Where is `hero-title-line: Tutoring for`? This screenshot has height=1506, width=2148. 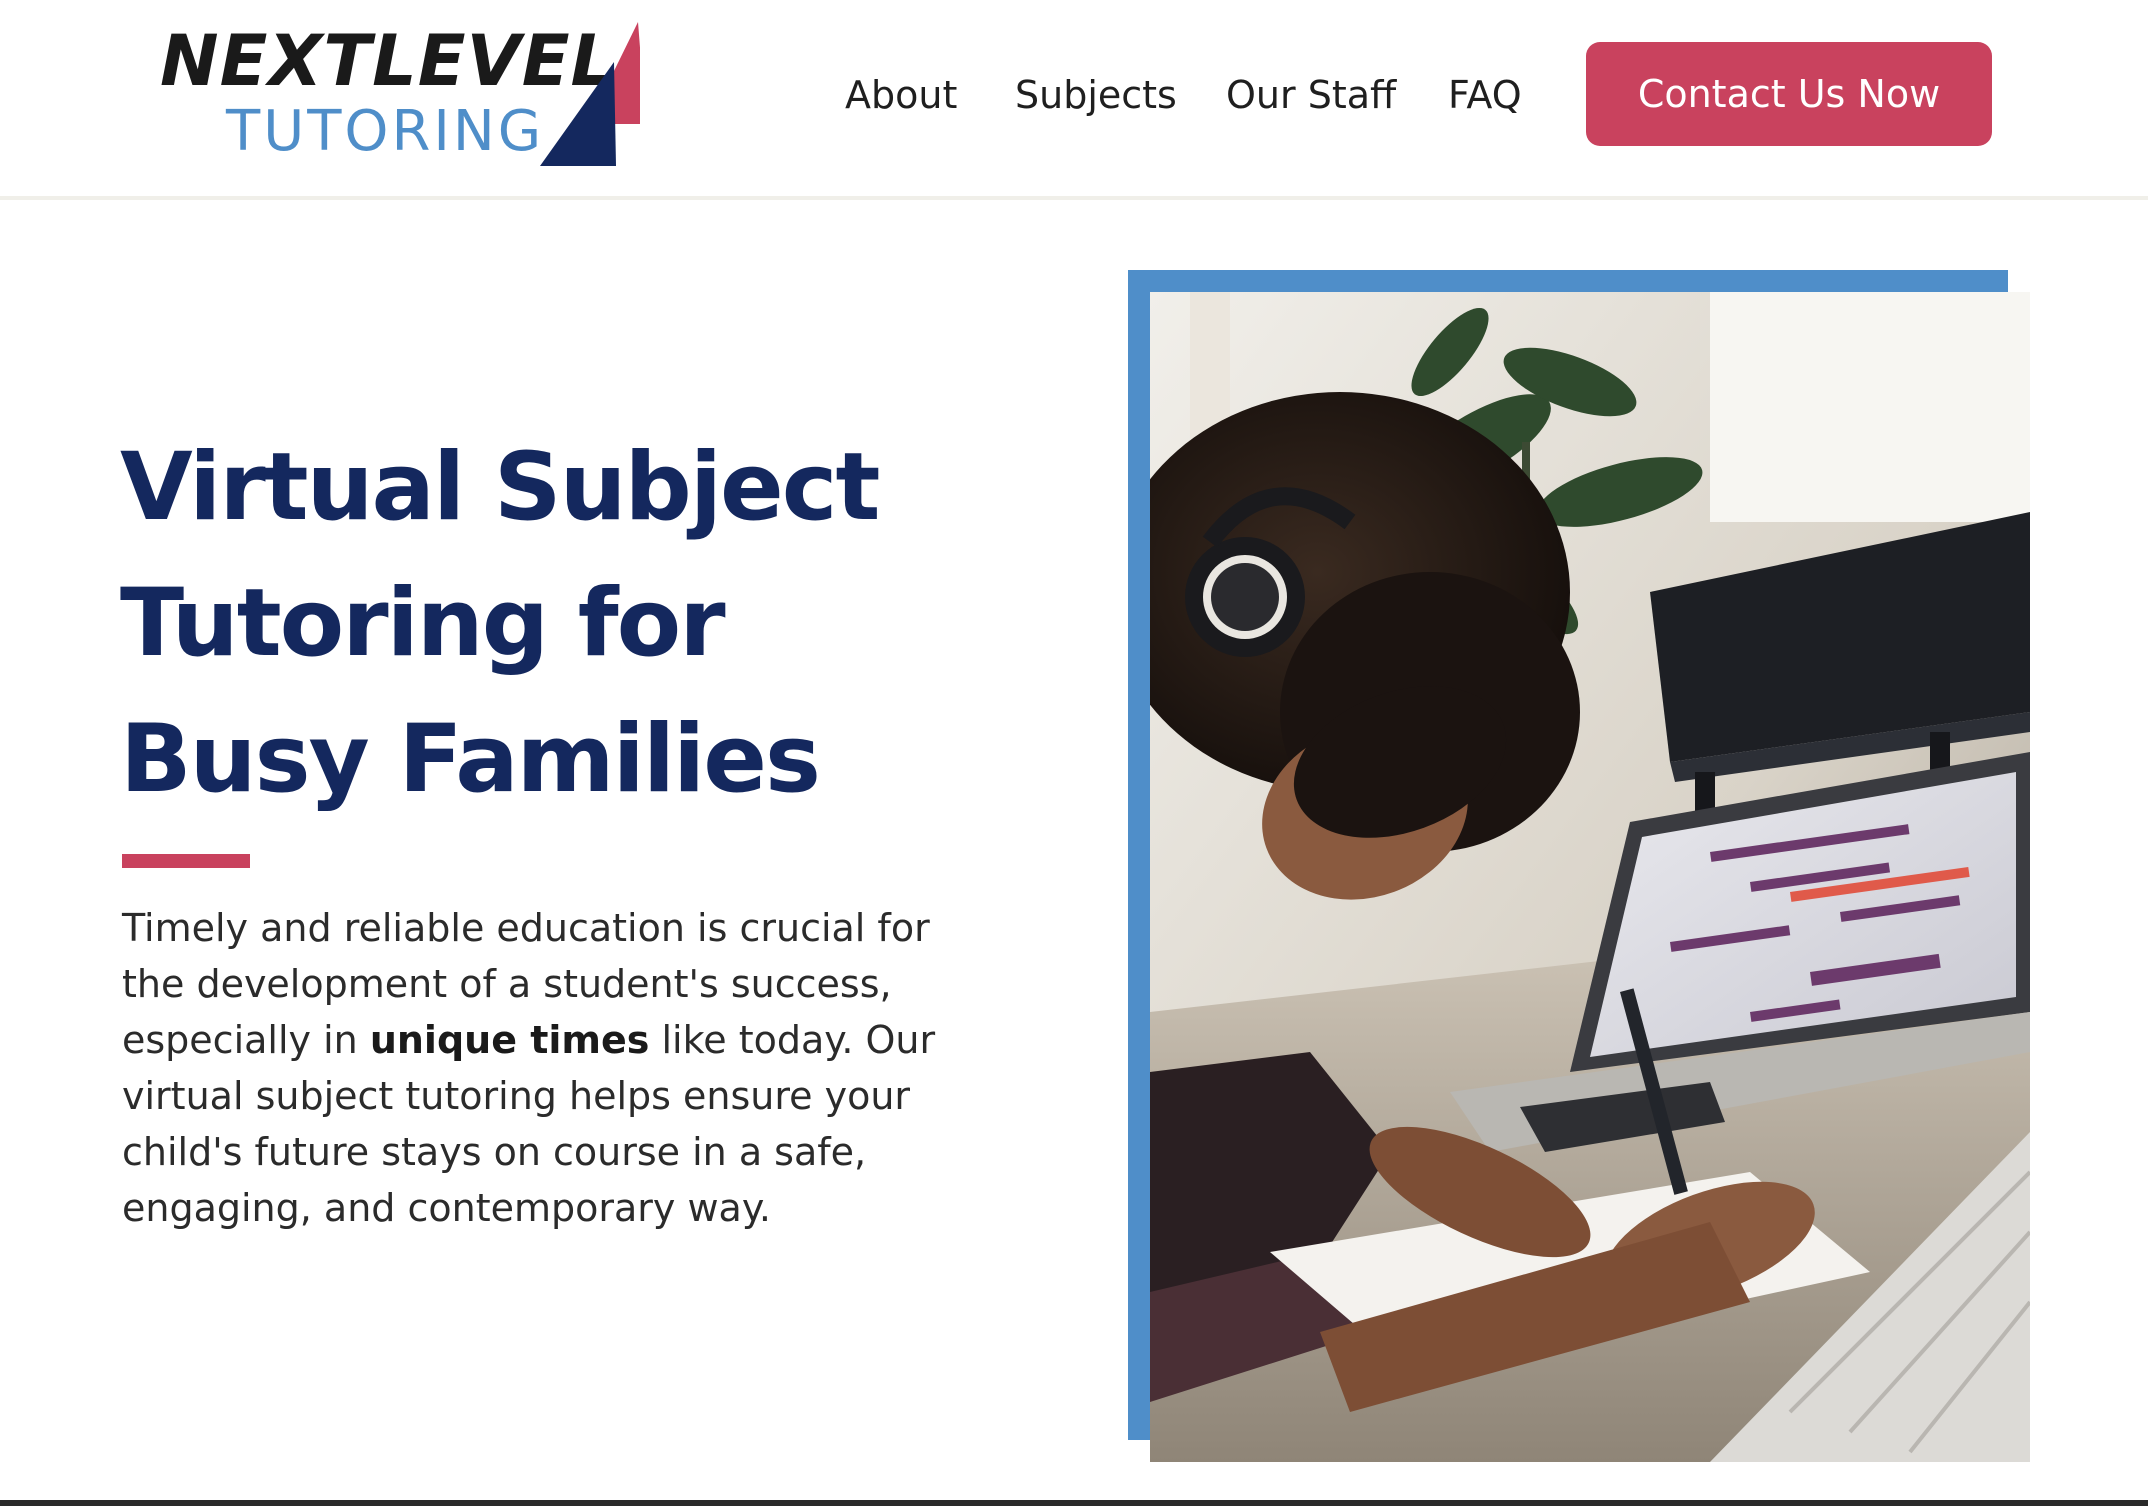
hero-title-line: Tutoring for is located at coordinates (423, 623).